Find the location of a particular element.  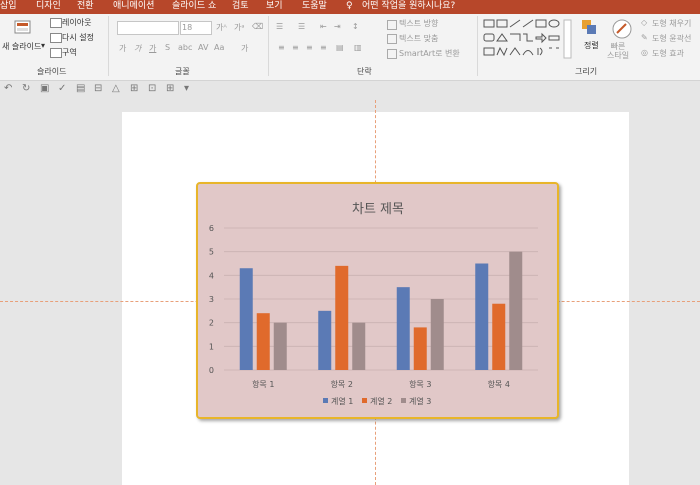

line-spacing-icon: ↕ is located at coordinates (355, 26).